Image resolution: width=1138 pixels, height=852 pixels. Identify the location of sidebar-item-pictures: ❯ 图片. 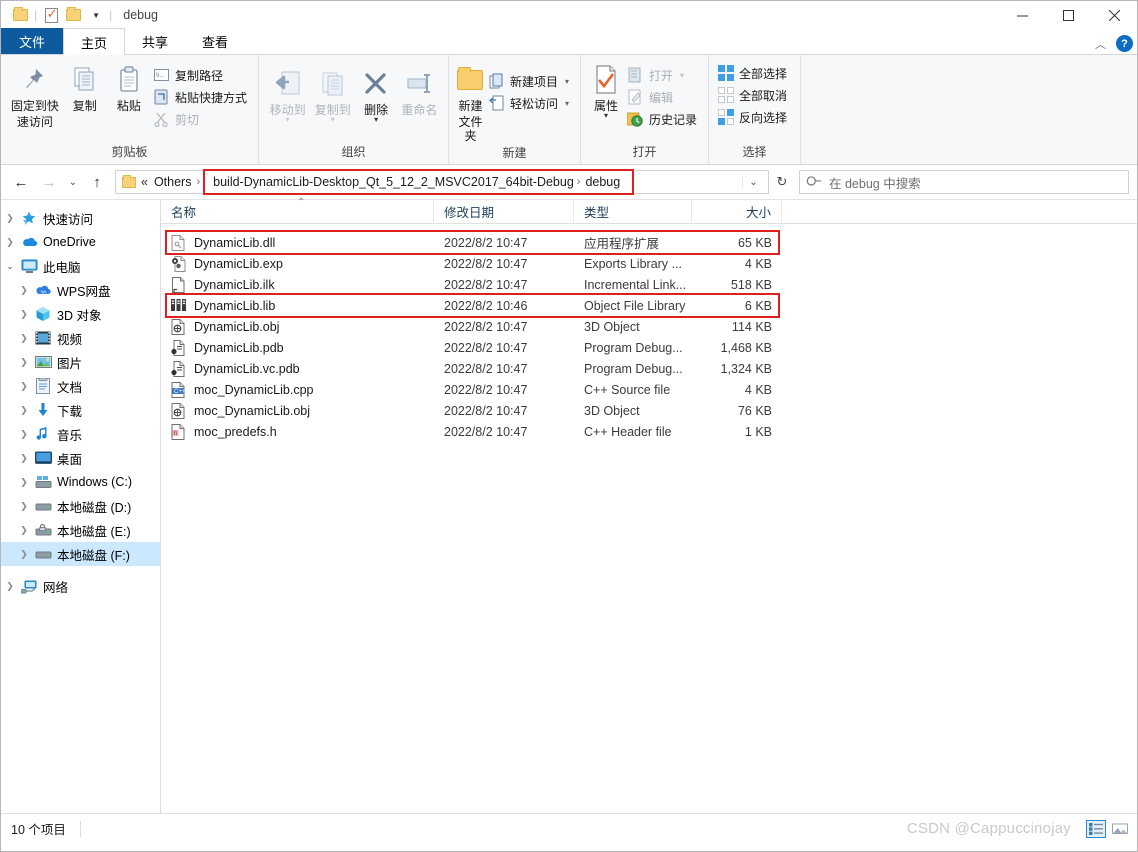
(80, 362).